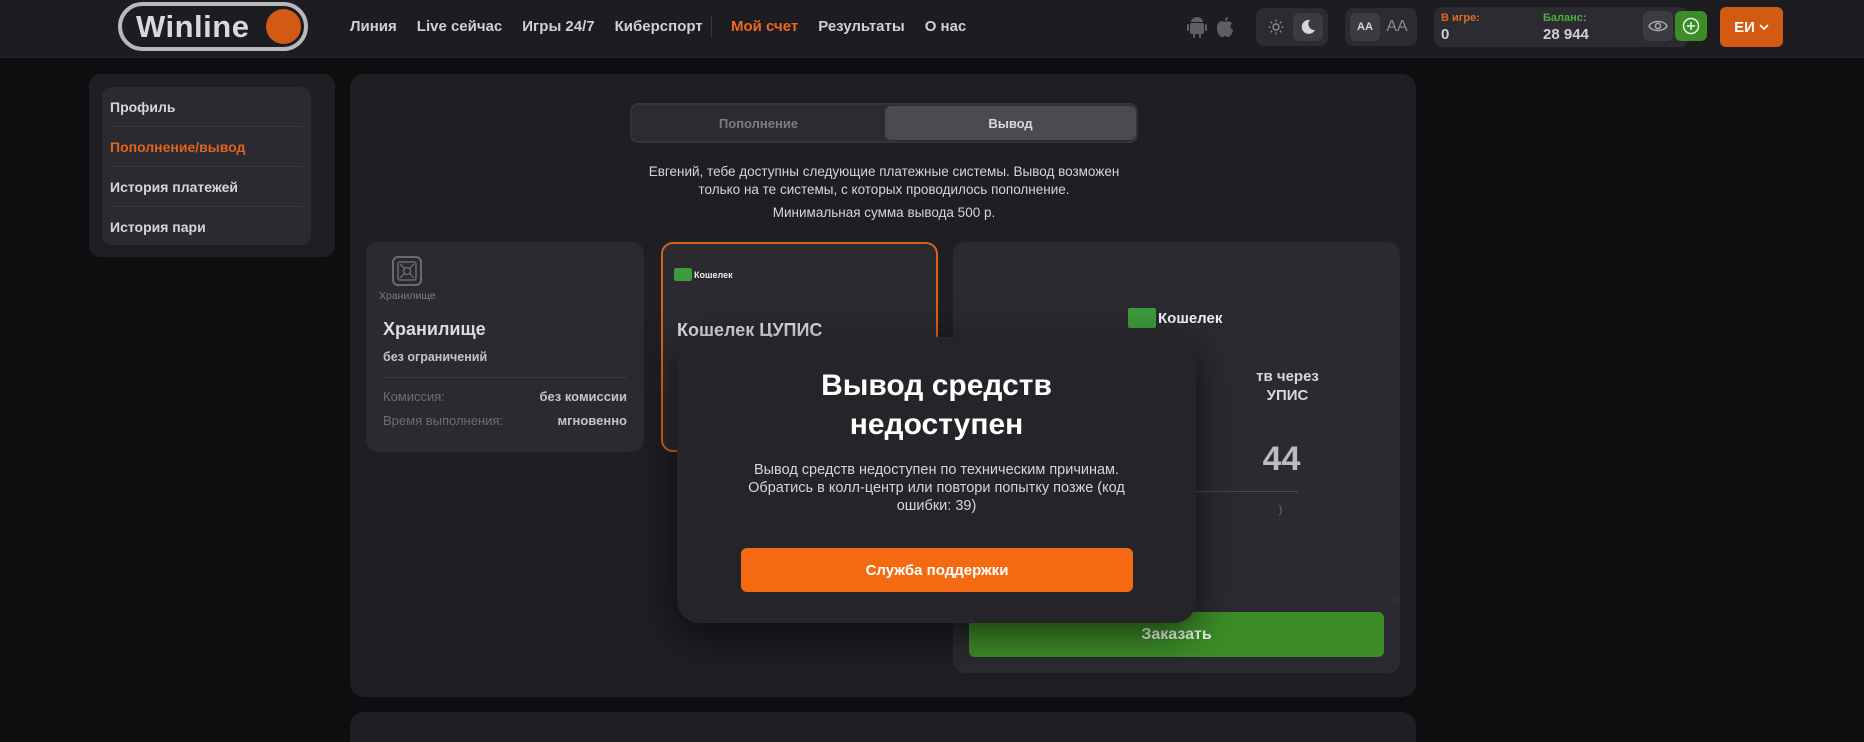 The image size is (1864, 742). I want to click on time-value: мгновенно, so click(592, 420).